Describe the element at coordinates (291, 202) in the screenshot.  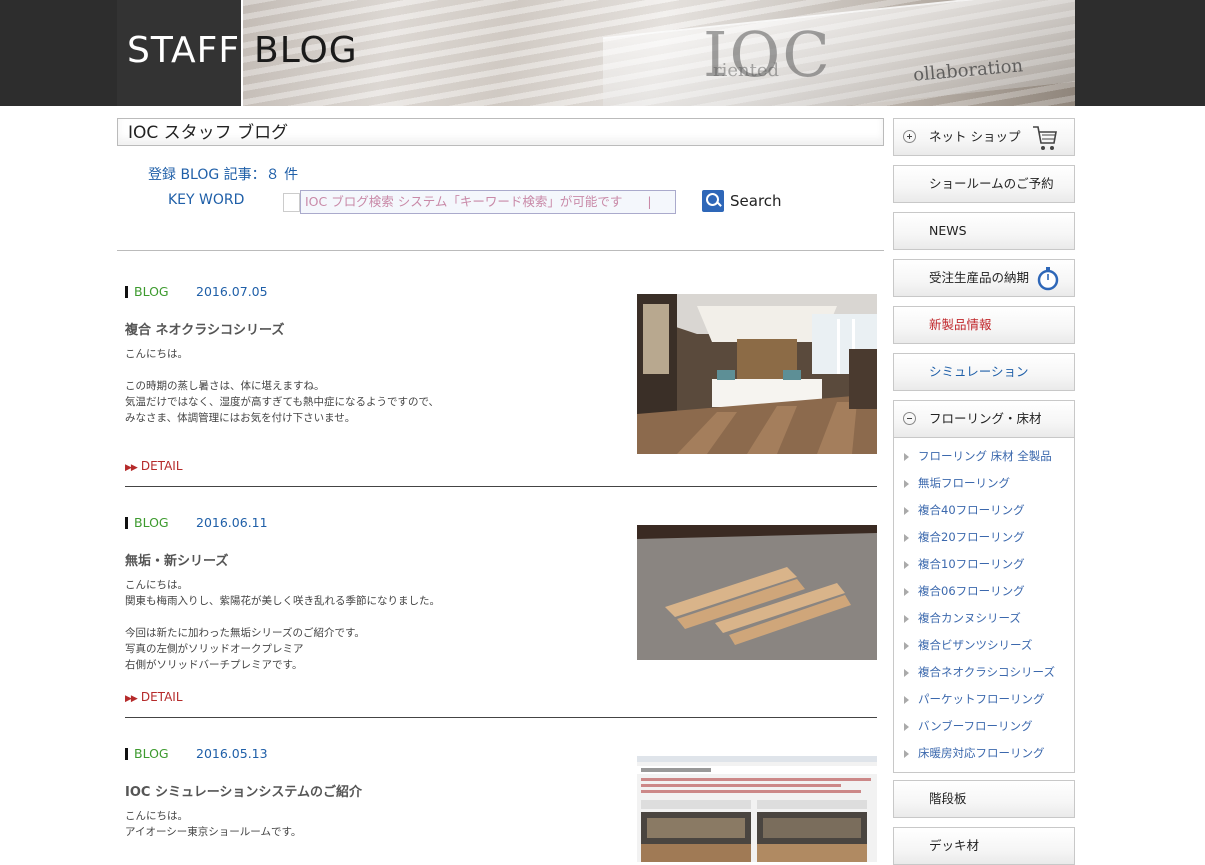
I see `keyword-checkbox` at that location.